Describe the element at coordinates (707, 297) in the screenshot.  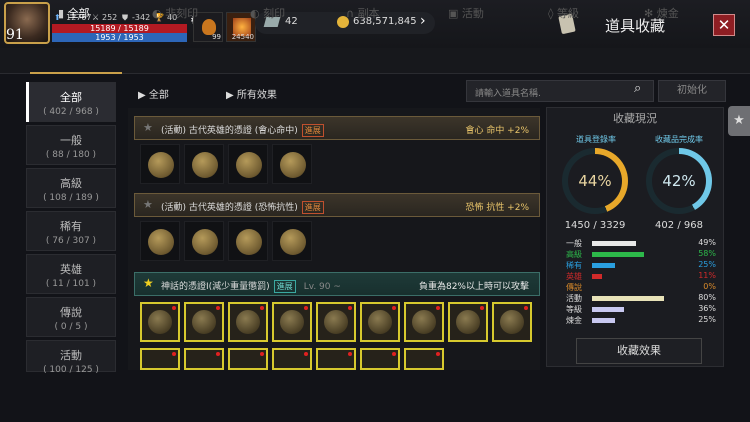
I see `grade-percent: 80%` at that location.